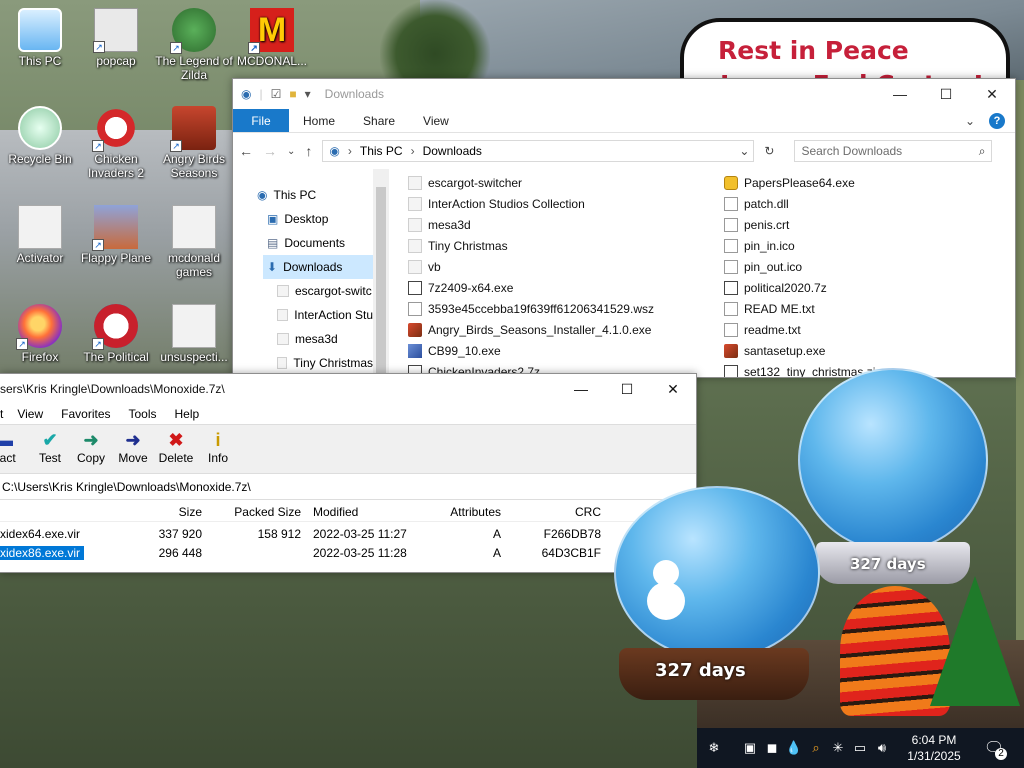  I want to click on properties-icon: ☑, so click(276, 94).